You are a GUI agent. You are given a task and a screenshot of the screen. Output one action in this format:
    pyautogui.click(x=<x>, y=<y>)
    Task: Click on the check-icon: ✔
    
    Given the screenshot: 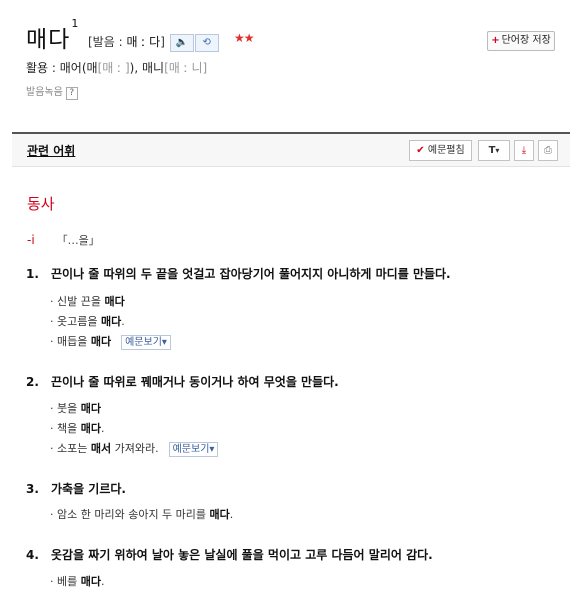 What is the action you would take?
    pyautogui.click(x=420, y=150)
    